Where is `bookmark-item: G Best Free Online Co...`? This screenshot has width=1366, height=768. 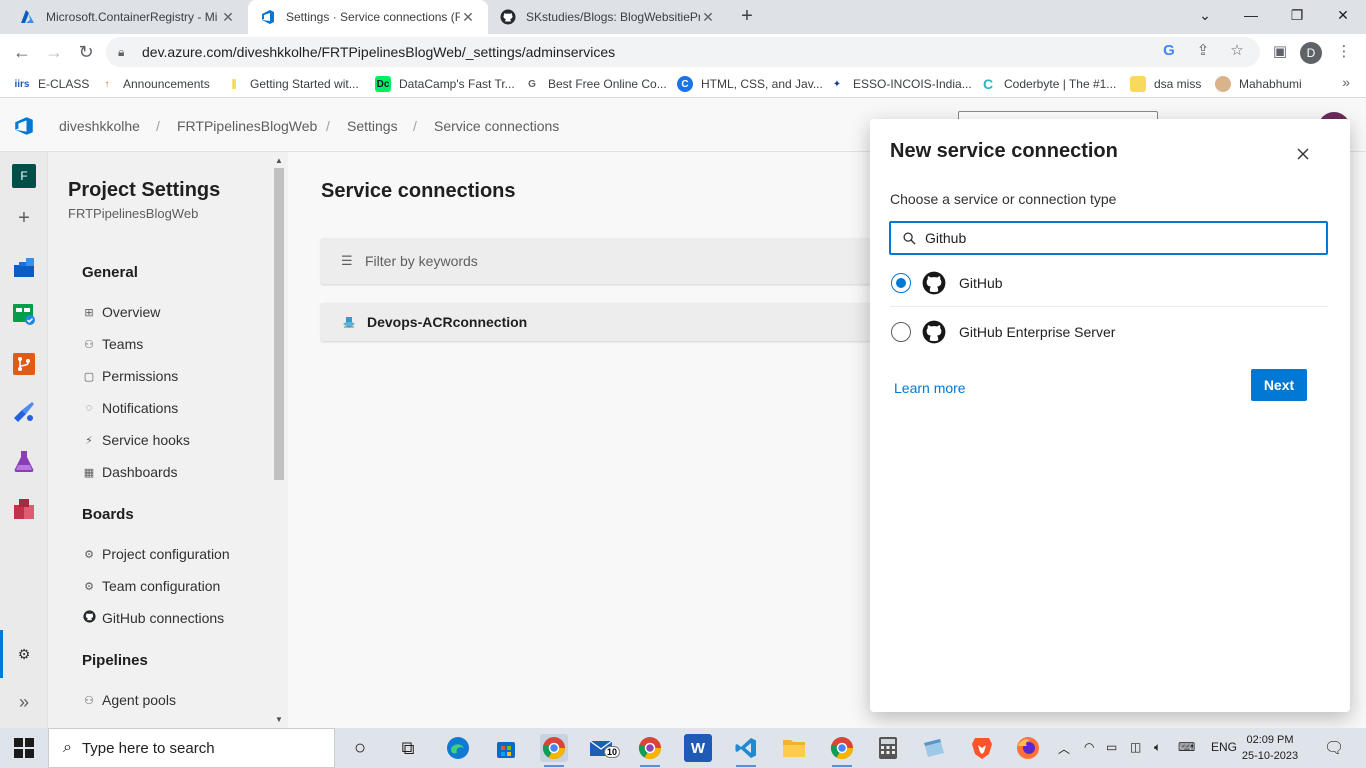 bookmark-item: G Best Free Online Co... is located at coordinates (595, 84).